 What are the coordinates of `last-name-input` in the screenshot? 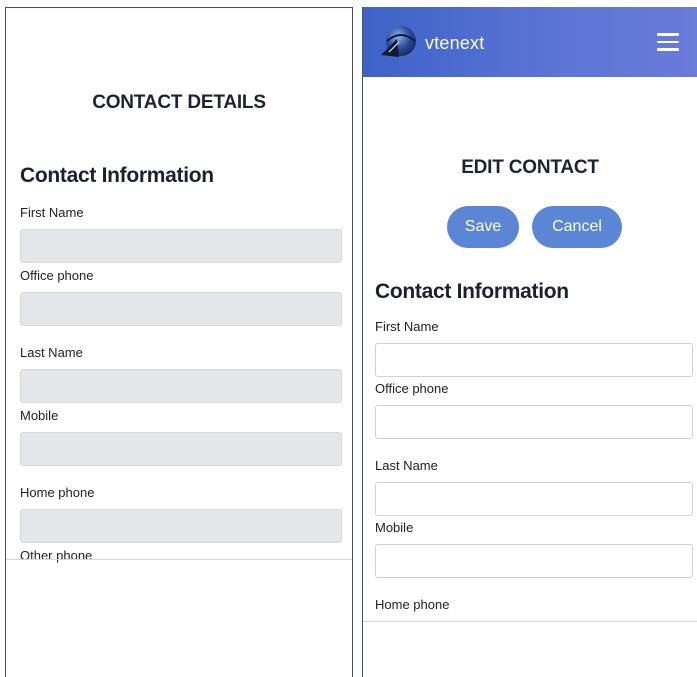 It's located at (534, 499).